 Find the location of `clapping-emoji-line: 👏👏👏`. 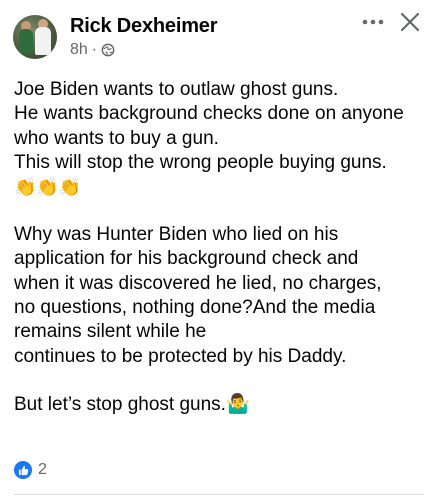

clapping-emoji-line: 👏👏👏 is located at coordinates (48, 187).